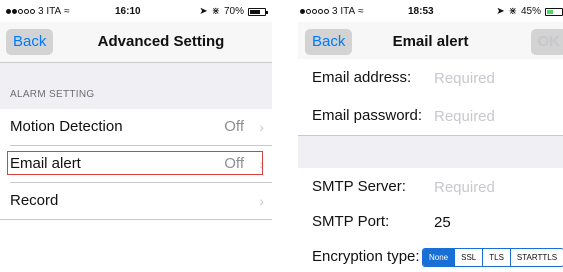 The width and height of the screenshot is (563, 272). I want to click on email-address-label: Email address:, so click(362, 77).